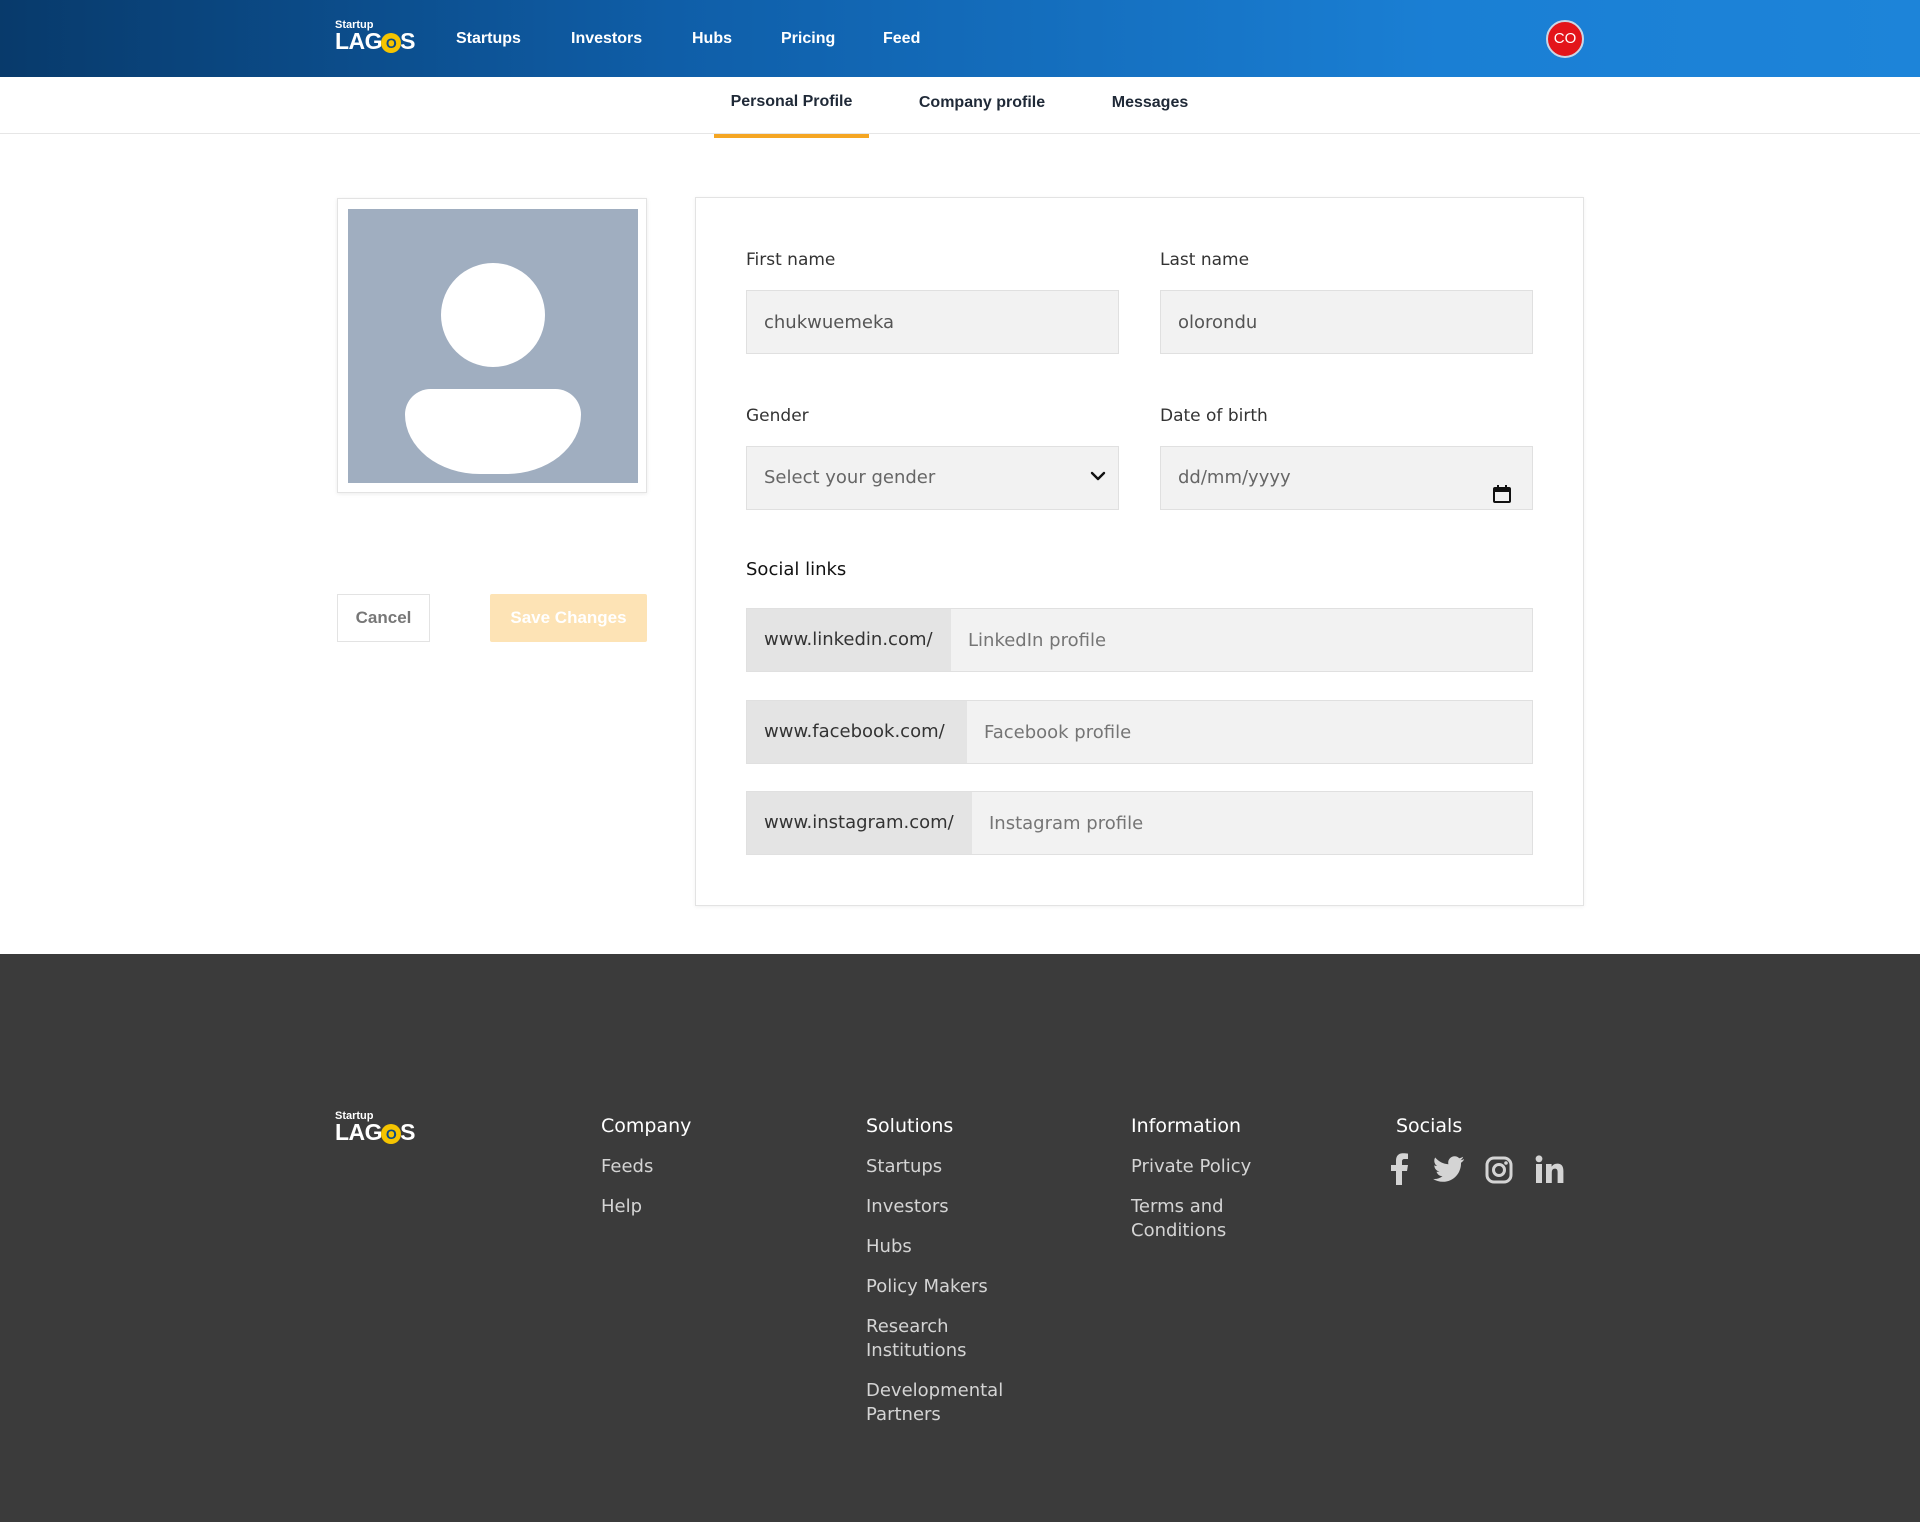  I want to click on linkedin-icon, so click(1549, 1171).